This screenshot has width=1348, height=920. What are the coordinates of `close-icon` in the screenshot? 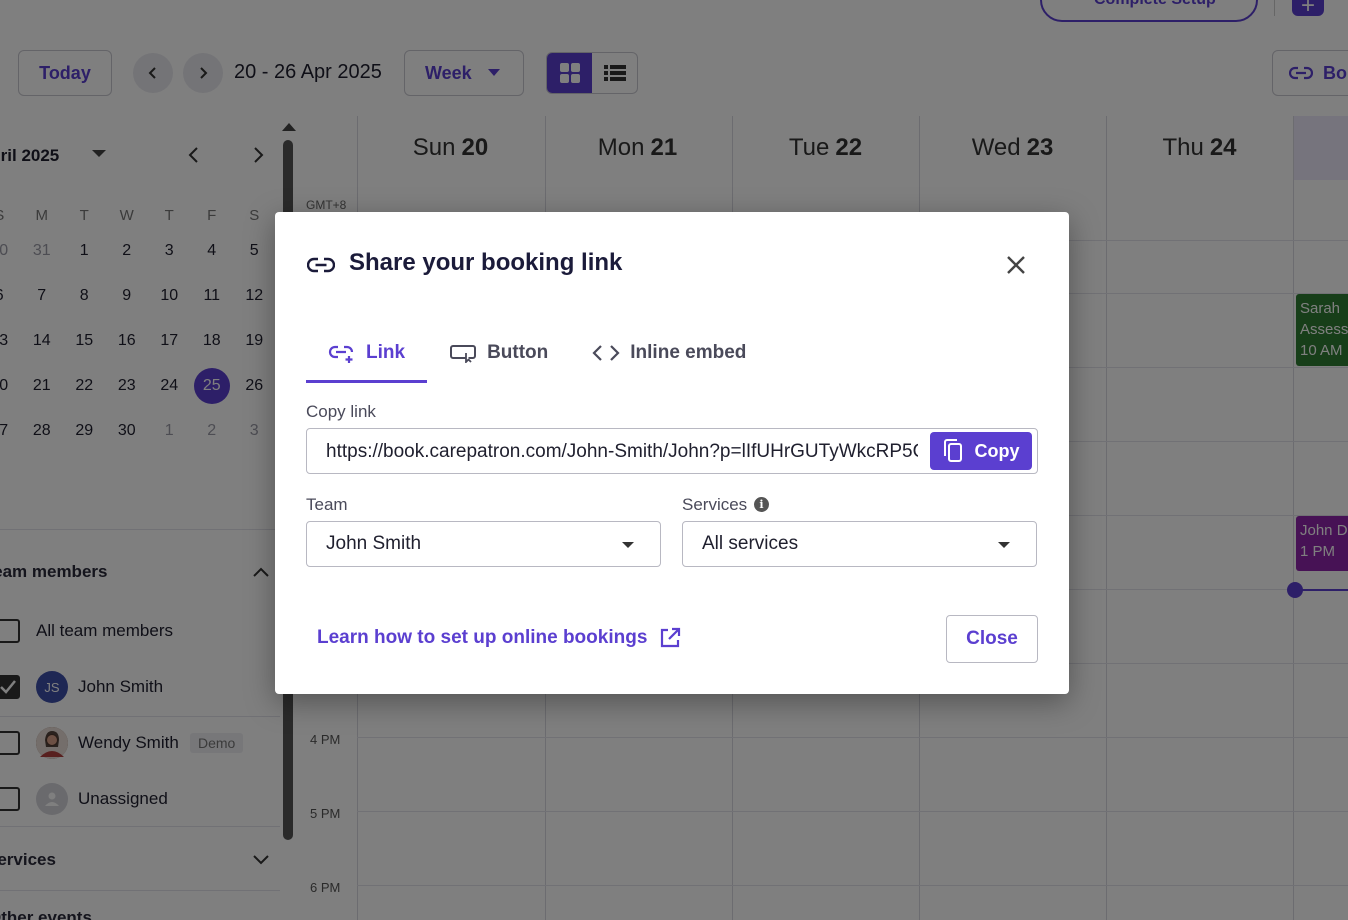 It's located at (1016, 265).